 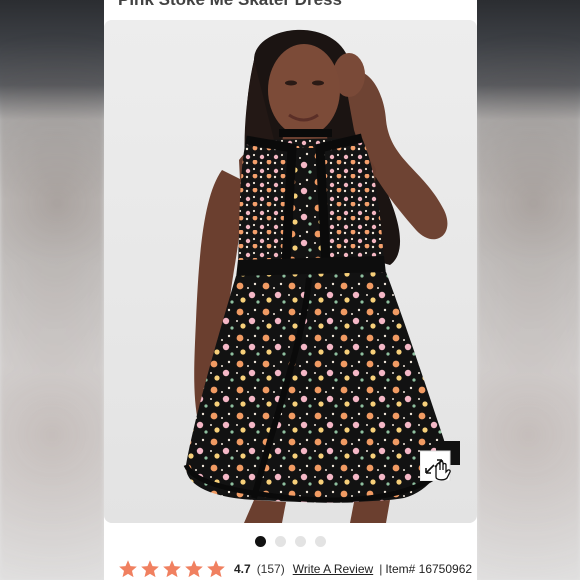 I want to click on expand-zoom-button, so click(x=440, y=461).